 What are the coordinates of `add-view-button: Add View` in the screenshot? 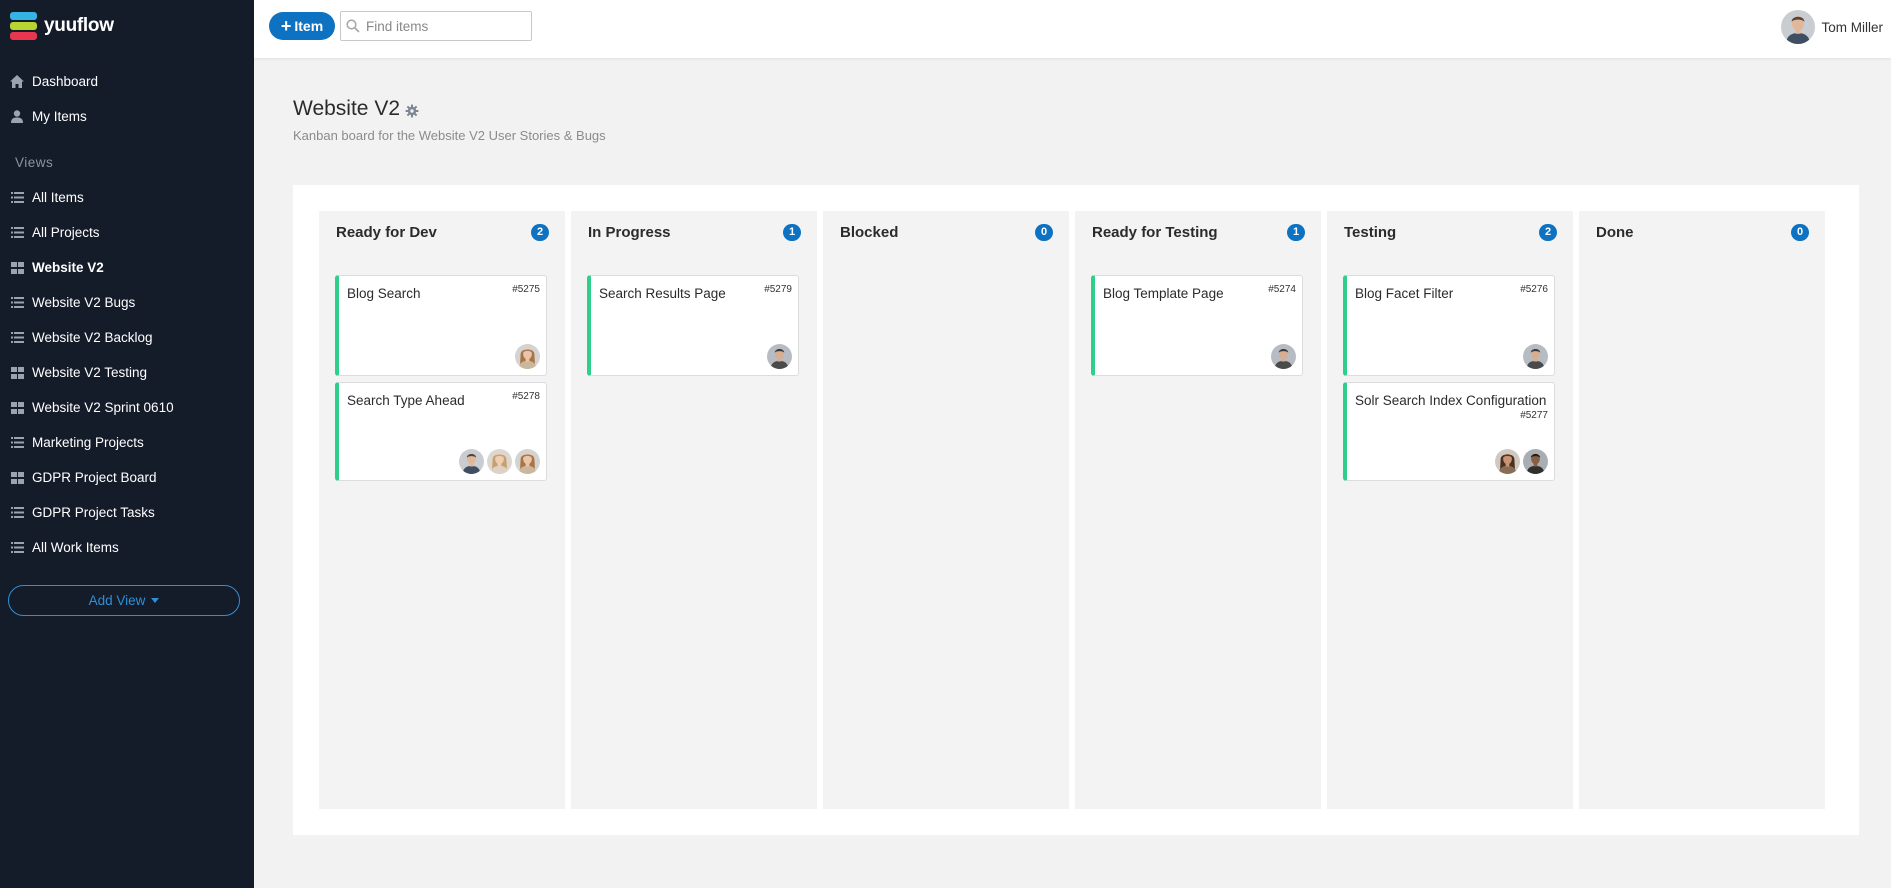 It's located at (124, 600).